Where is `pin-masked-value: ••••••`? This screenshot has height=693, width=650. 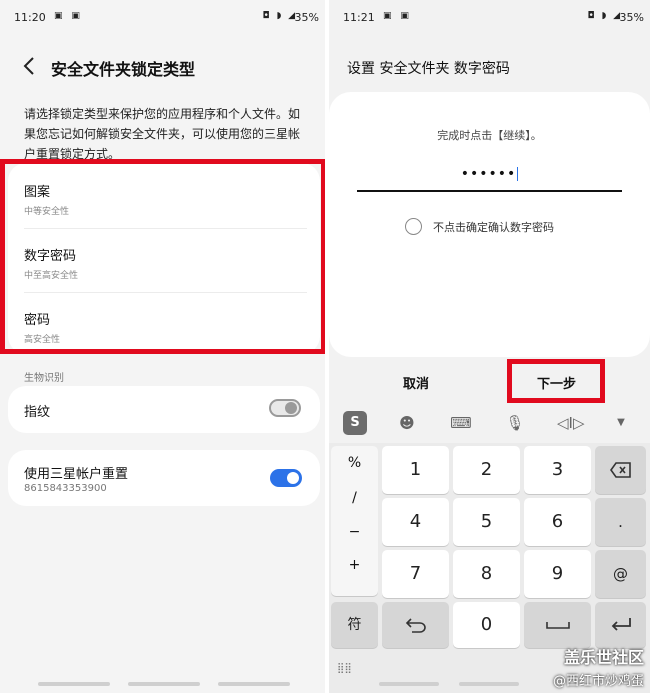 pin-masked-value: •••••• is located at coordinates (488, 174).